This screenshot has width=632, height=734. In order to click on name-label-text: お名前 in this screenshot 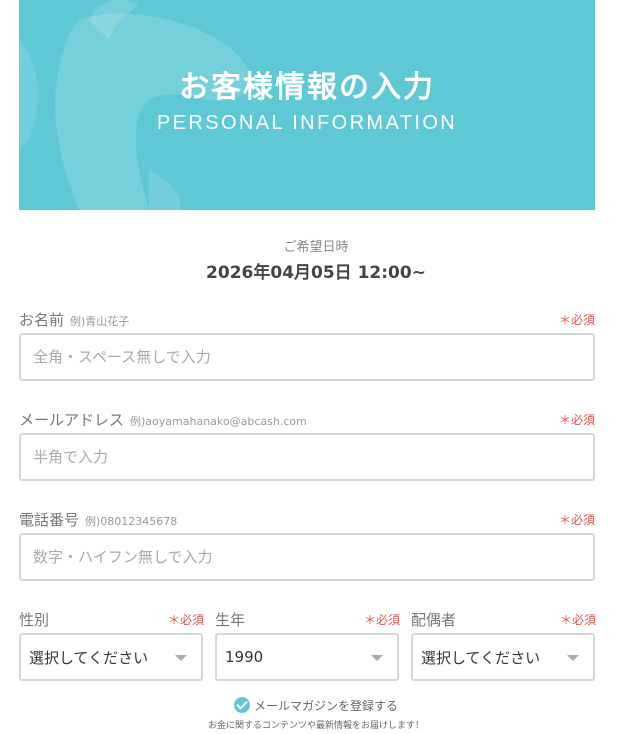, I will do `click(42, 320)`.